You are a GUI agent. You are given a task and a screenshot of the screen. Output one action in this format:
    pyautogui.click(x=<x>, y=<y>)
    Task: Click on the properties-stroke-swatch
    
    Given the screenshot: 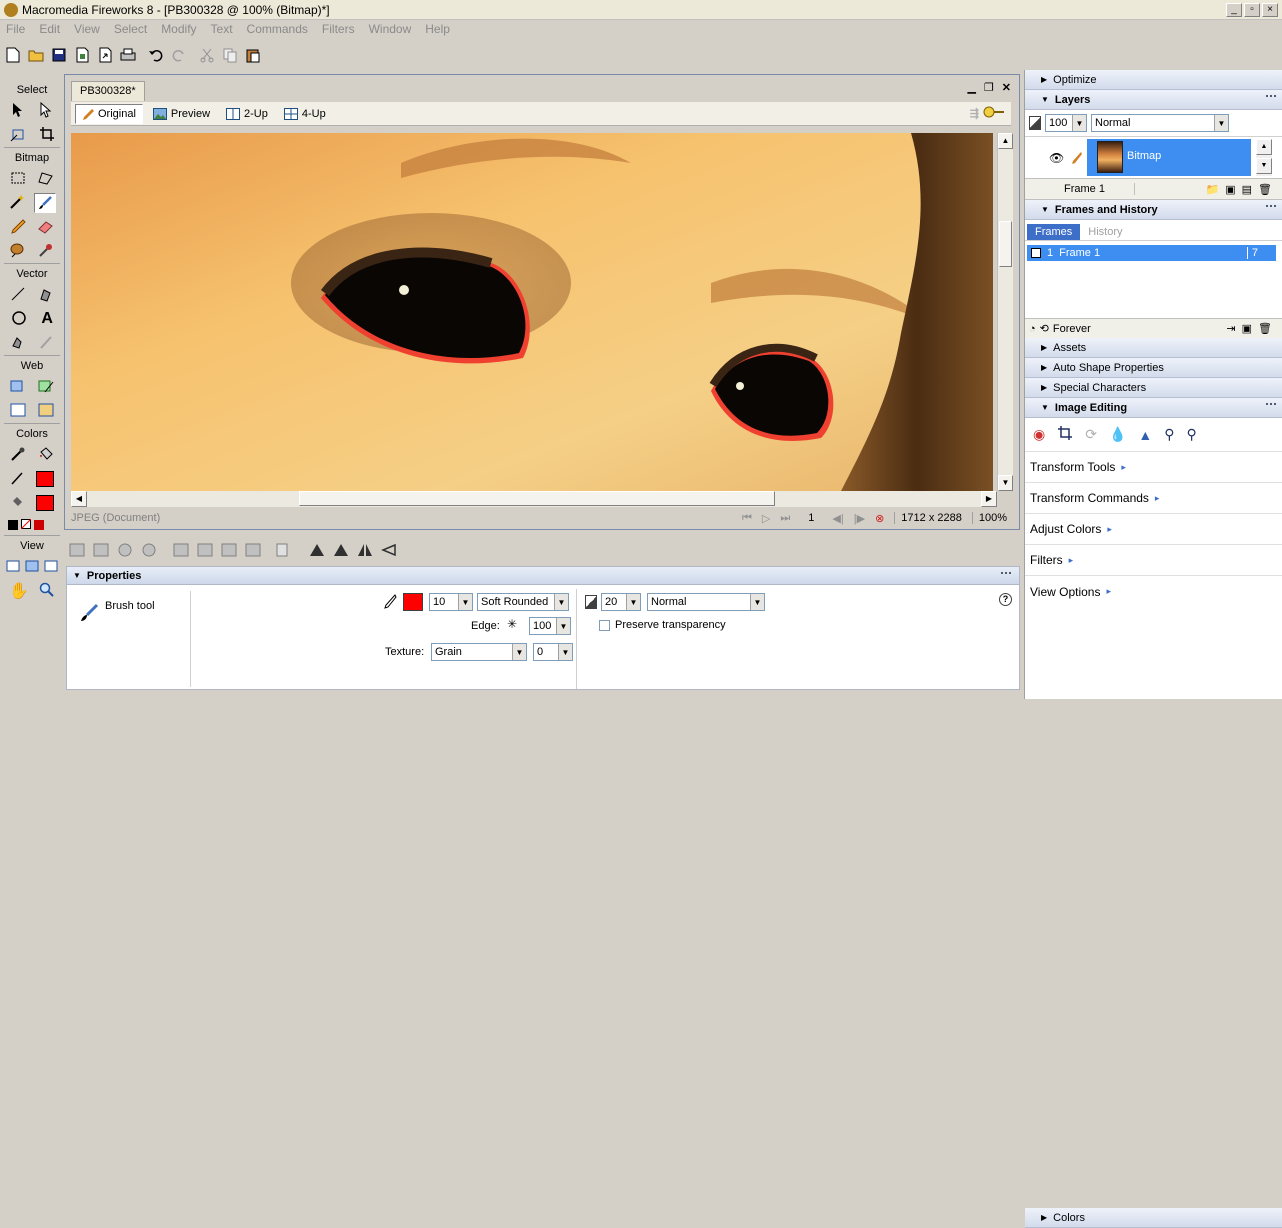 What is the action you would take?
    pyautogui.click(x=413, y=602)
    